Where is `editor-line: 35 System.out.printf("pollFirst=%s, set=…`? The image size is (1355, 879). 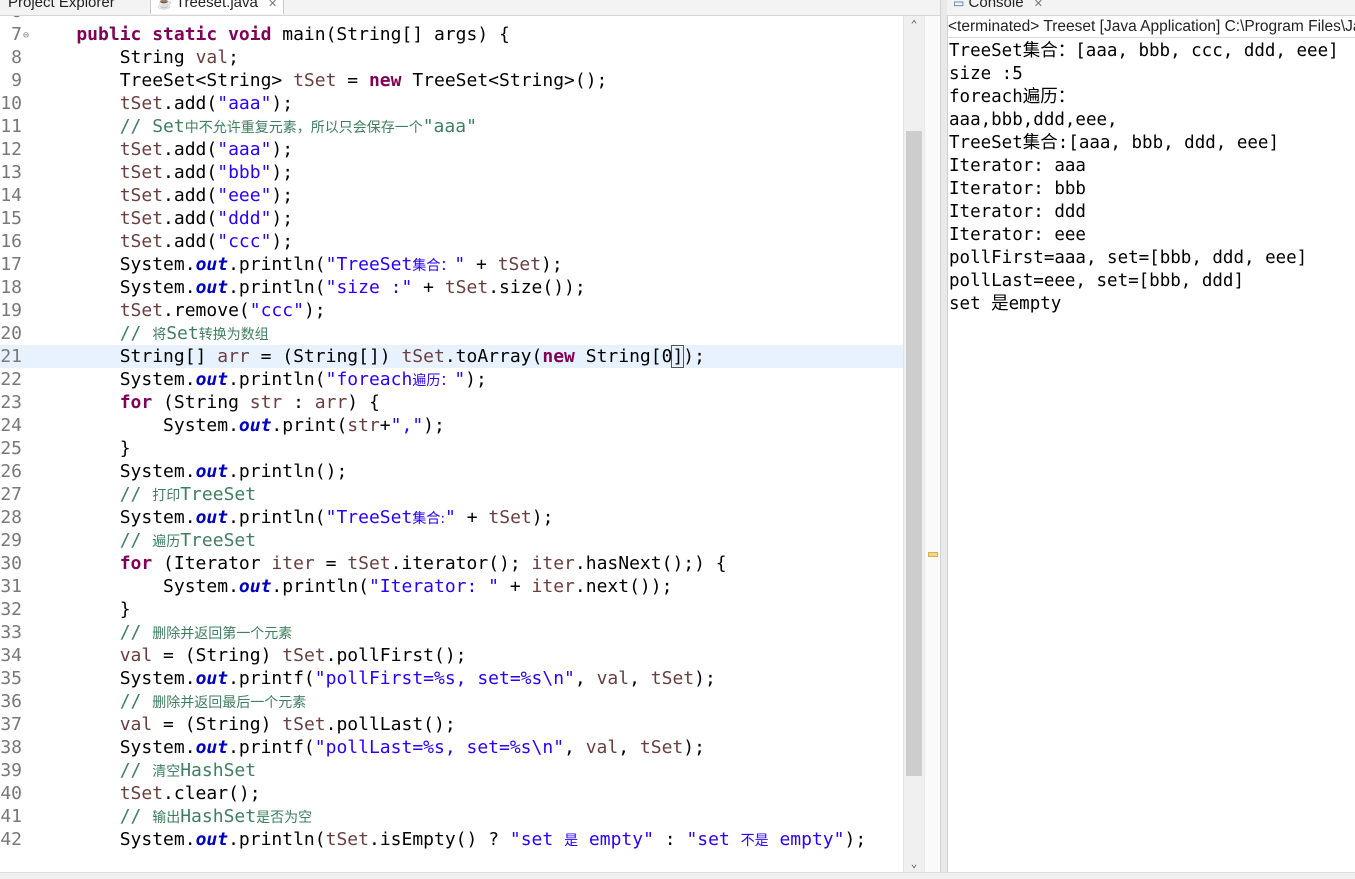 editor-line: 35 System.out.printf("pollFirst=%s, set=… is located at coordinates (451, 678).